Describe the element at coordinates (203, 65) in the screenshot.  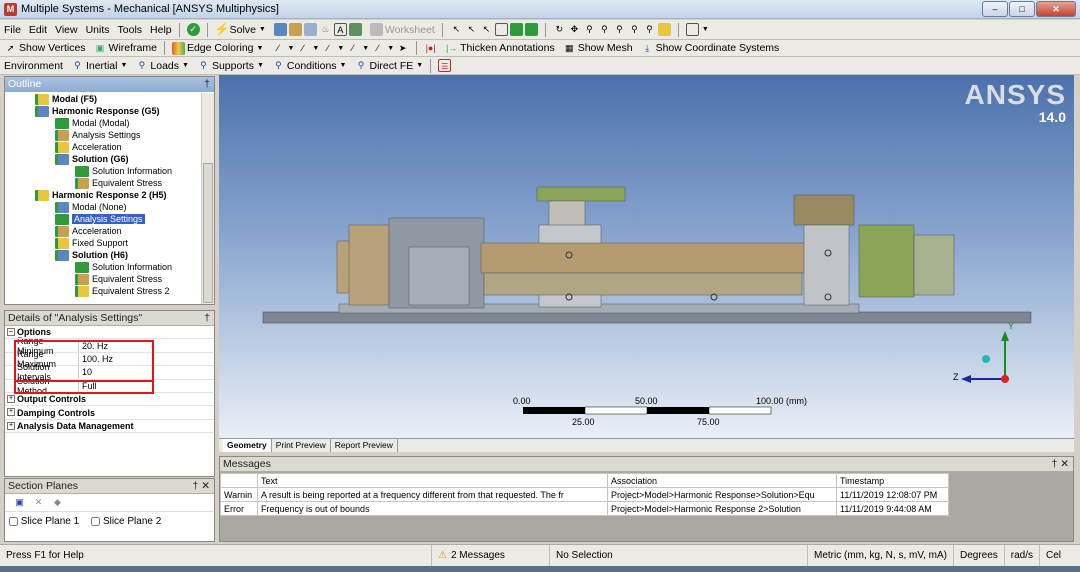
I see `supports-icon: ⚲` at that location.